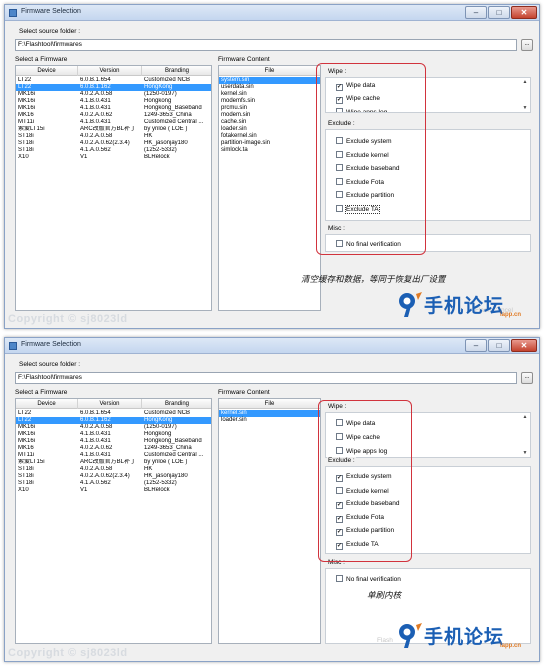 This screenshot has height=666, width=544. What do you see at coordinates (13, 346) in the screenshot?
I see `app-icon` at bounding box center [13, 346].